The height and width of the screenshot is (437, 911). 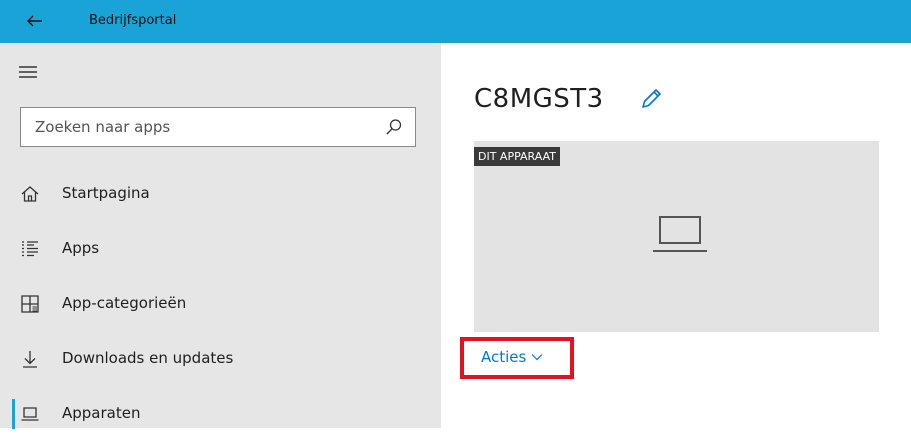 What do you see at coordinates (517, 156) in the screenshot?
I see `this-device-badge: DIT APPARAAT` at bounding box center [517, 156].